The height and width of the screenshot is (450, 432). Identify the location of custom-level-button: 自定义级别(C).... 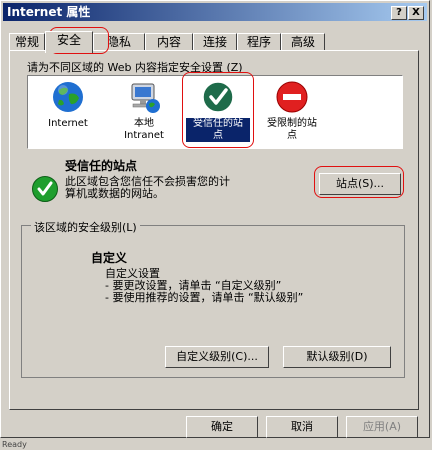
(217, 357).